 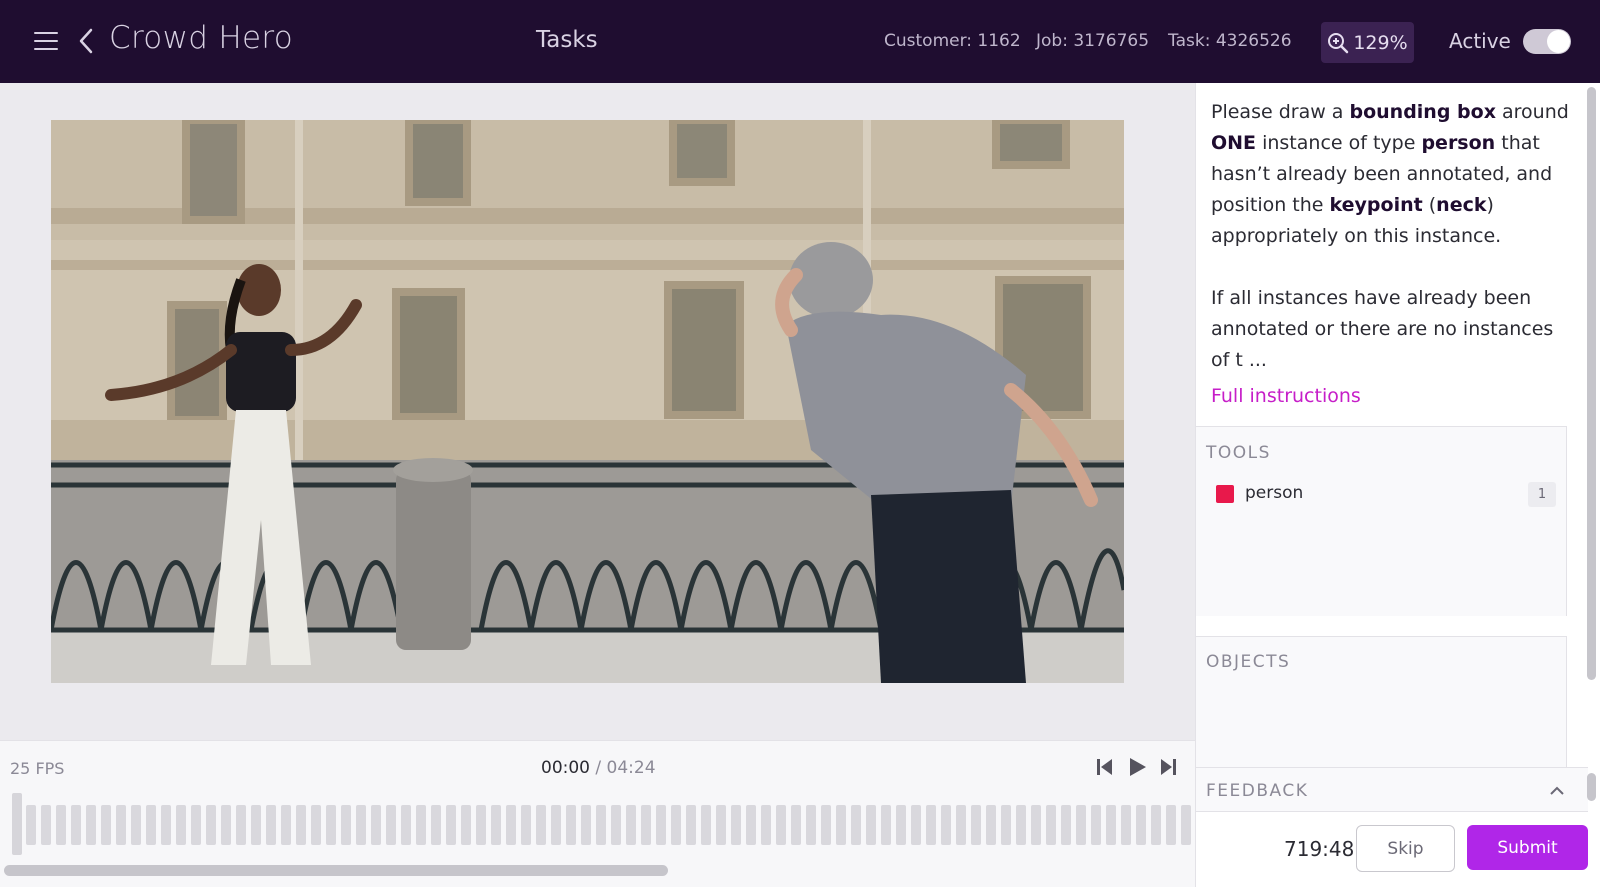 I want to click on tool-count-badge: 1, so click(x=1542, y=494).